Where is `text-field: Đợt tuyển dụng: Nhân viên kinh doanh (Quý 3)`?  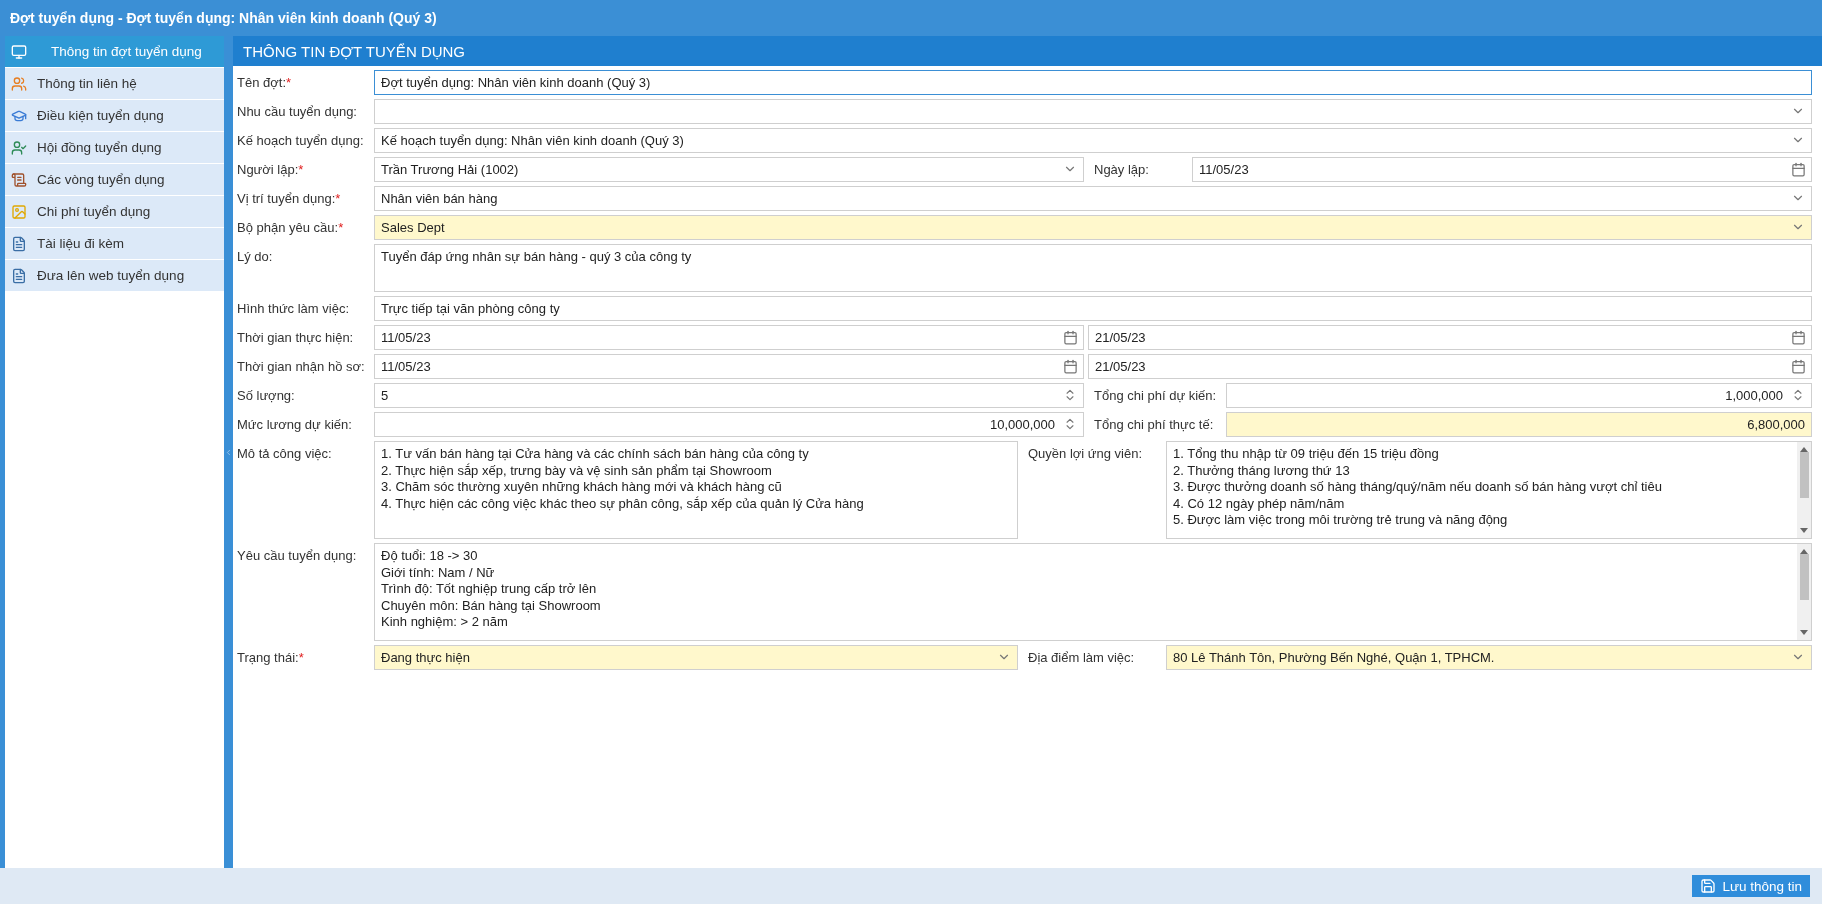
text-field: Đợt tuyển dụng: Nhân viên kinh doanh (Quý 3) is located at coordinates (1093, 82).